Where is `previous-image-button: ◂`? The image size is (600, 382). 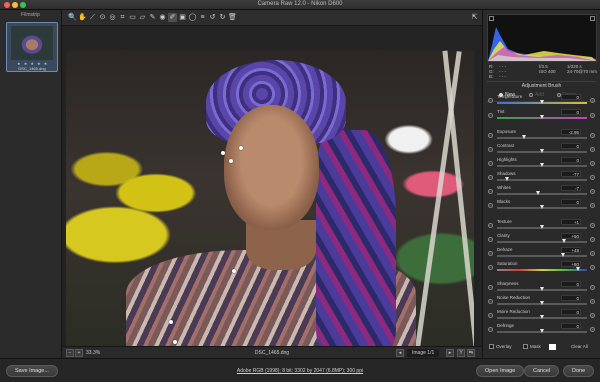 previous-image-button: ◂ is located at coordinates (400, 353).